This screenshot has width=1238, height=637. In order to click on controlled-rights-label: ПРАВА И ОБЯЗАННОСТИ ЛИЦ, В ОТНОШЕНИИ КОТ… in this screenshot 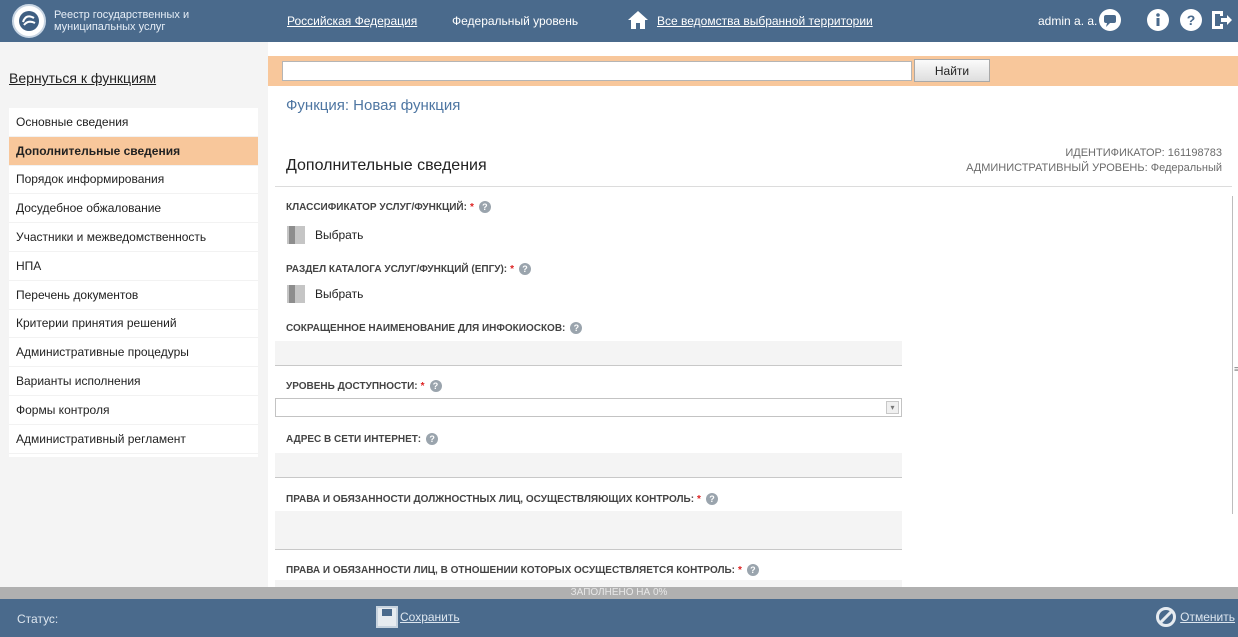, I will do `click(522, 570)`.